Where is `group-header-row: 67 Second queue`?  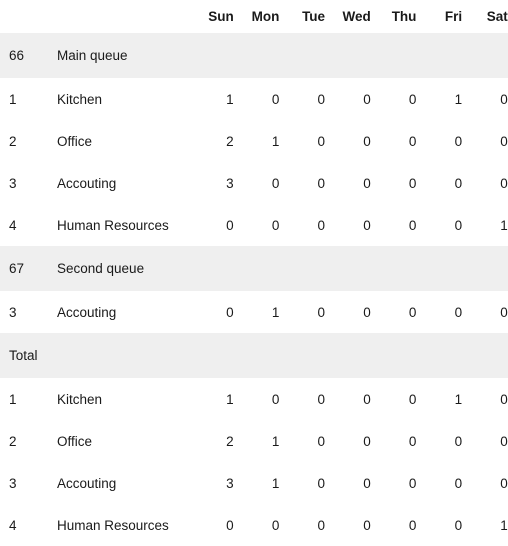 group-header-row: 67 Second queue is located at coordinates (254, 268).